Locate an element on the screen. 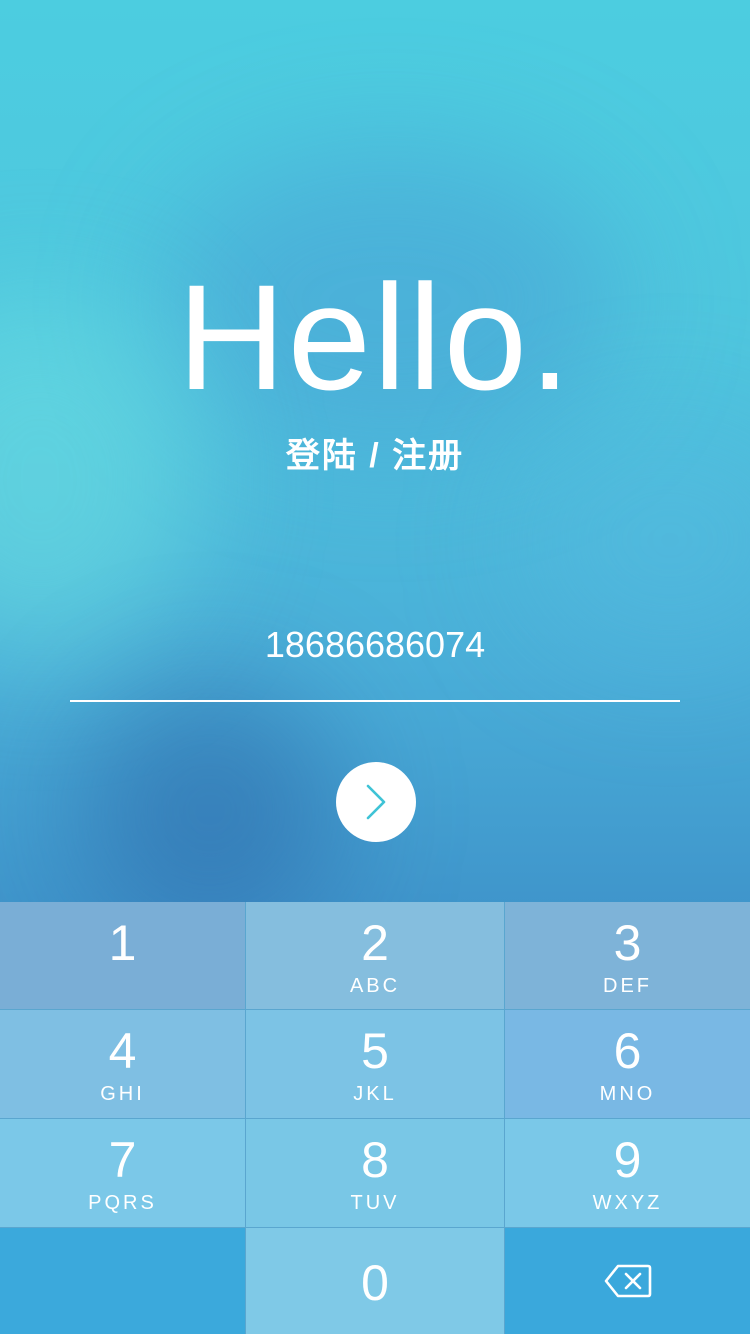  hero-subtitle: 登陆 / 注册 is located at coordinates (375, 456).